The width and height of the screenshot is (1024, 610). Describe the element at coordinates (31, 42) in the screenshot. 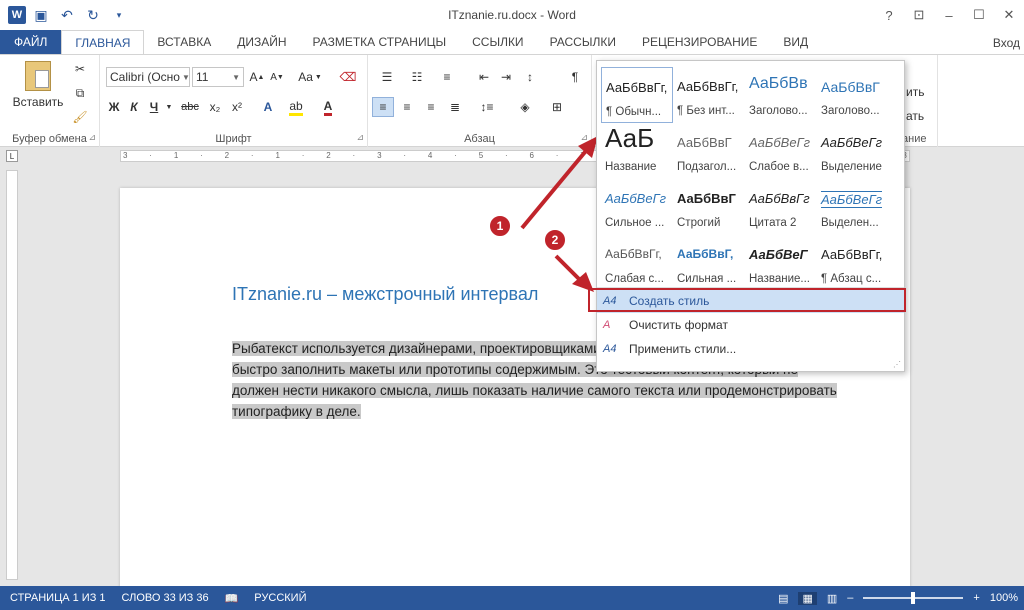

I see `tab-file: ФАЙЛ` at that location.